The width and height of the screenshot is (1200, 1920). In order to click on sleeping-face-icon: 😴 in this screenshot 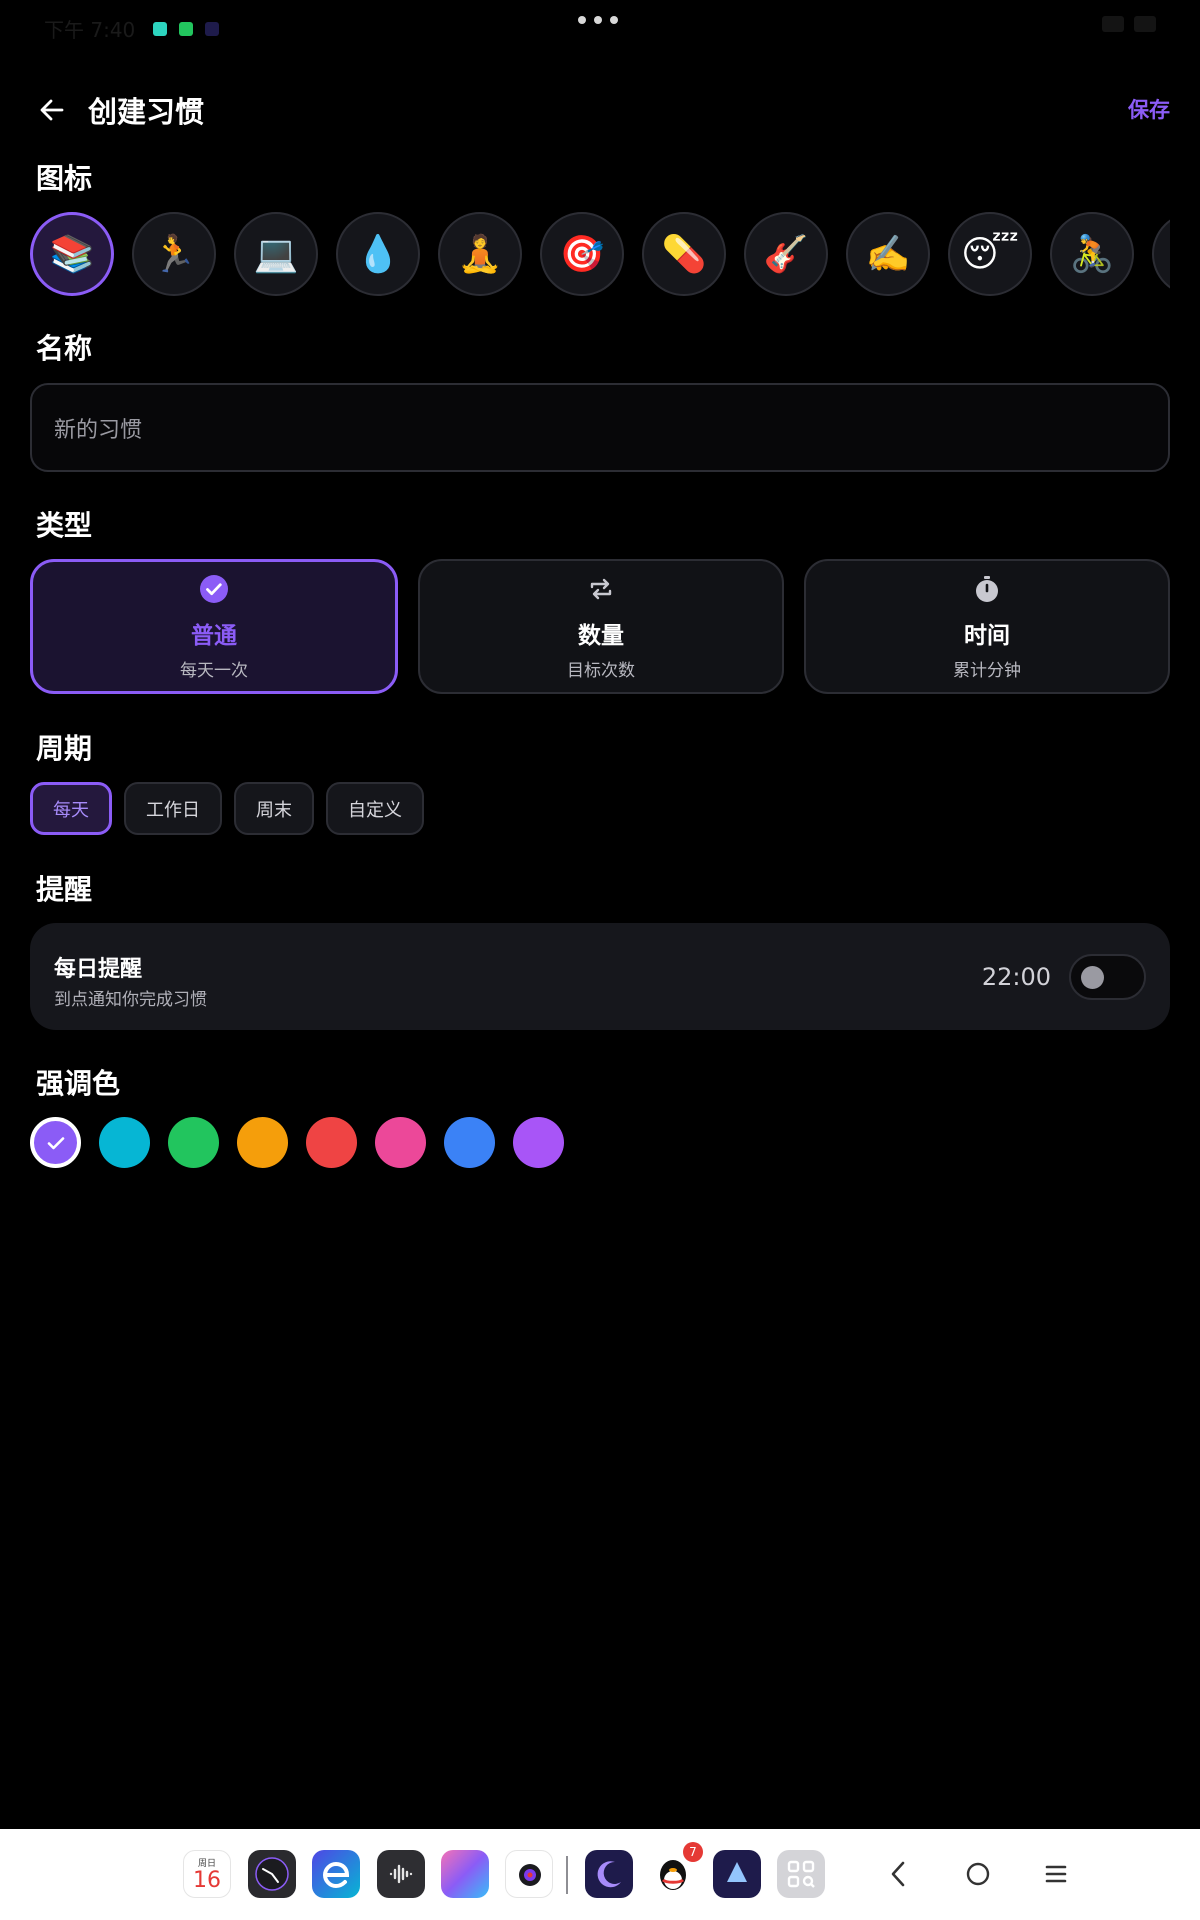, I will do `click(990, 254)`.